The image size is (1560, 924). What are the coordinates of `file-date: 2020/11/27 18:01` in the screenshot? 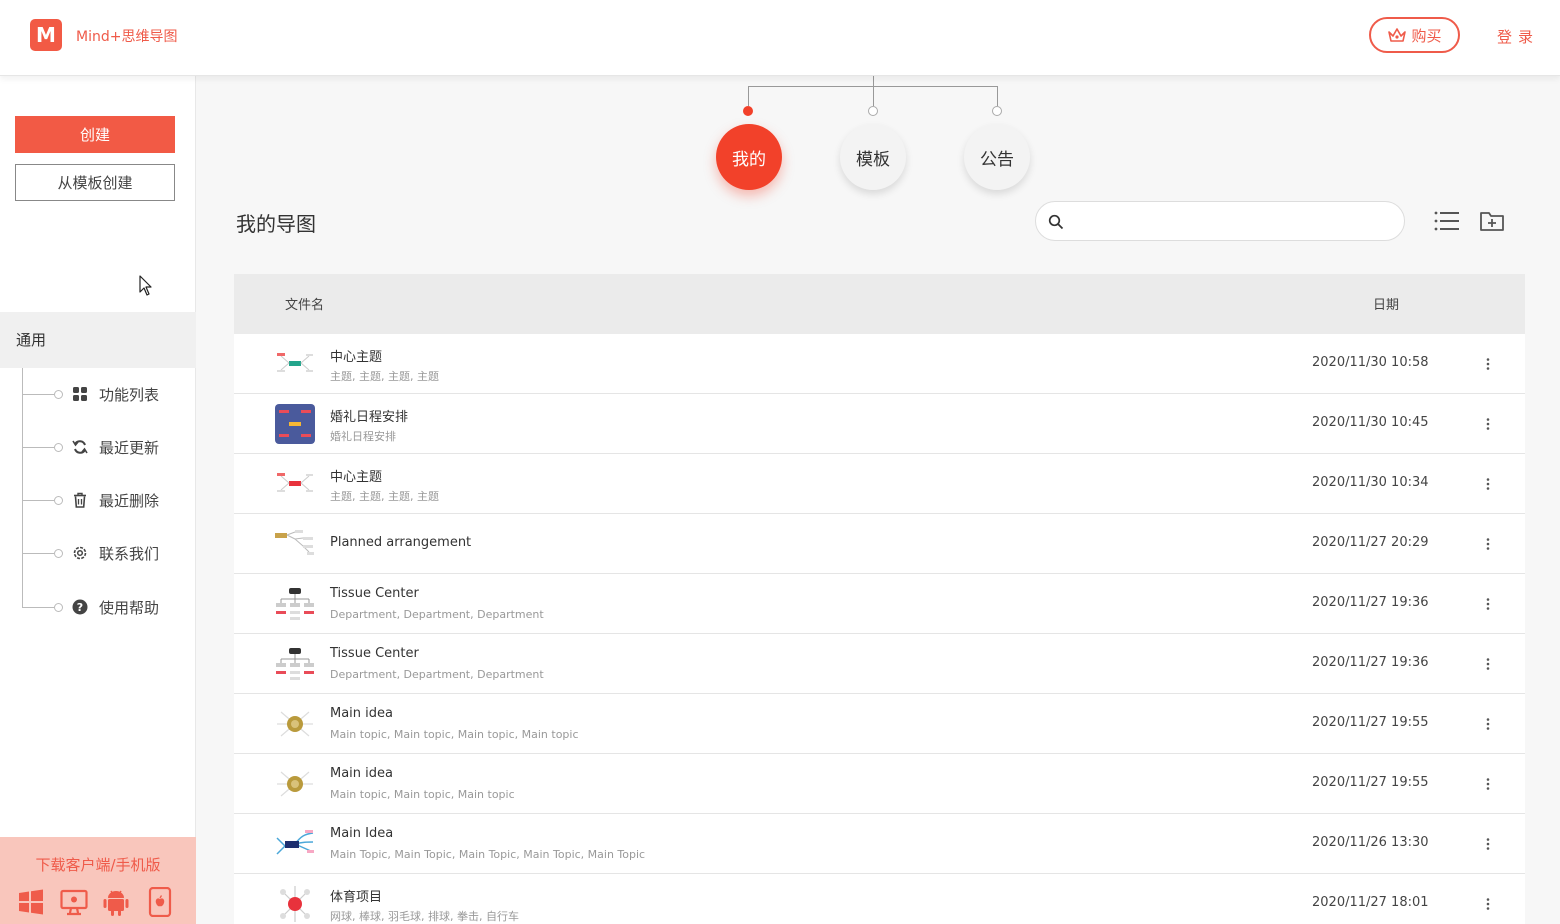 It's located at (1370, 902).